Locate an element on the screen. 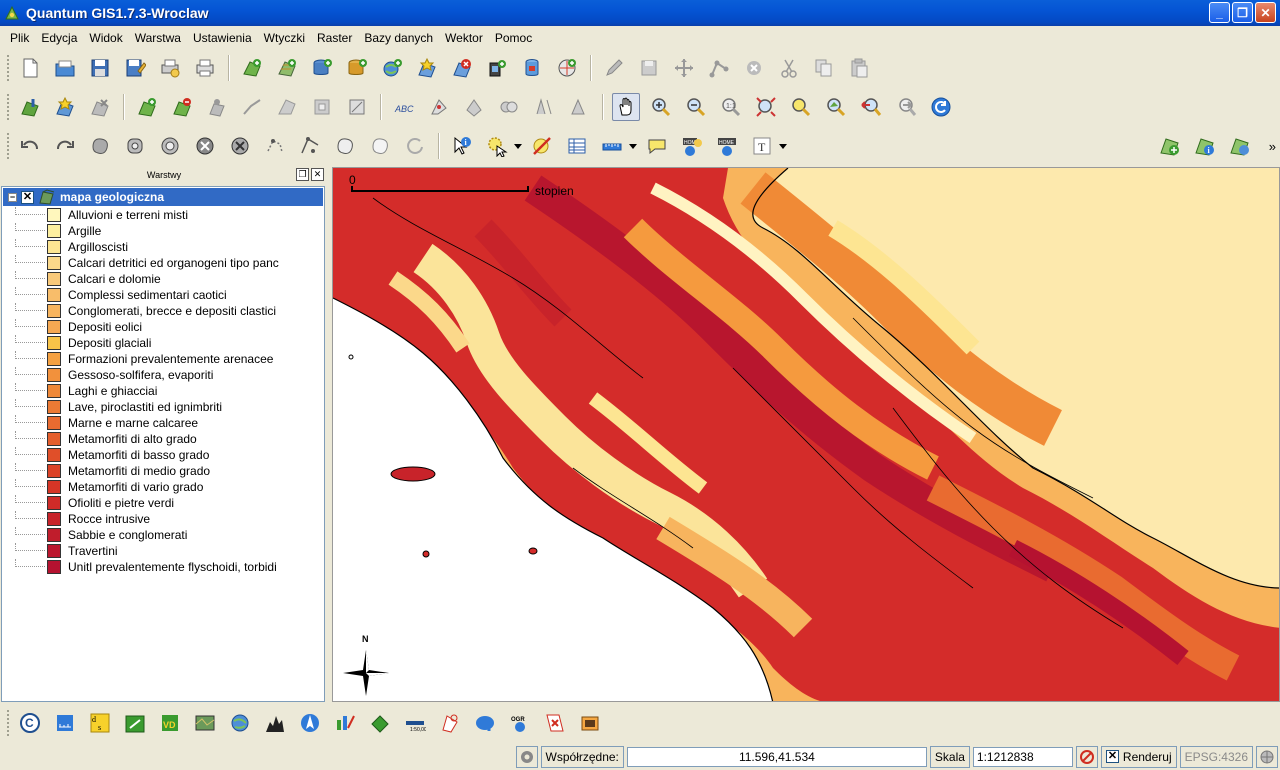 The height and width of the screenshot is (770, 1280). map-tips-icon is located at coordinates (657, 146).